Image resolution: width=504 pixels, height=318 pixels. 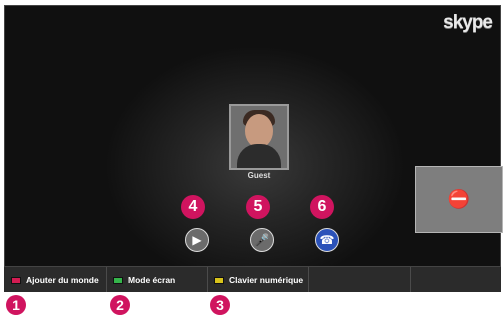 What do you see at coordinates (219, 280) in the screenshot?
I see `yellow-key-icon` at bounding box center [219, 280].